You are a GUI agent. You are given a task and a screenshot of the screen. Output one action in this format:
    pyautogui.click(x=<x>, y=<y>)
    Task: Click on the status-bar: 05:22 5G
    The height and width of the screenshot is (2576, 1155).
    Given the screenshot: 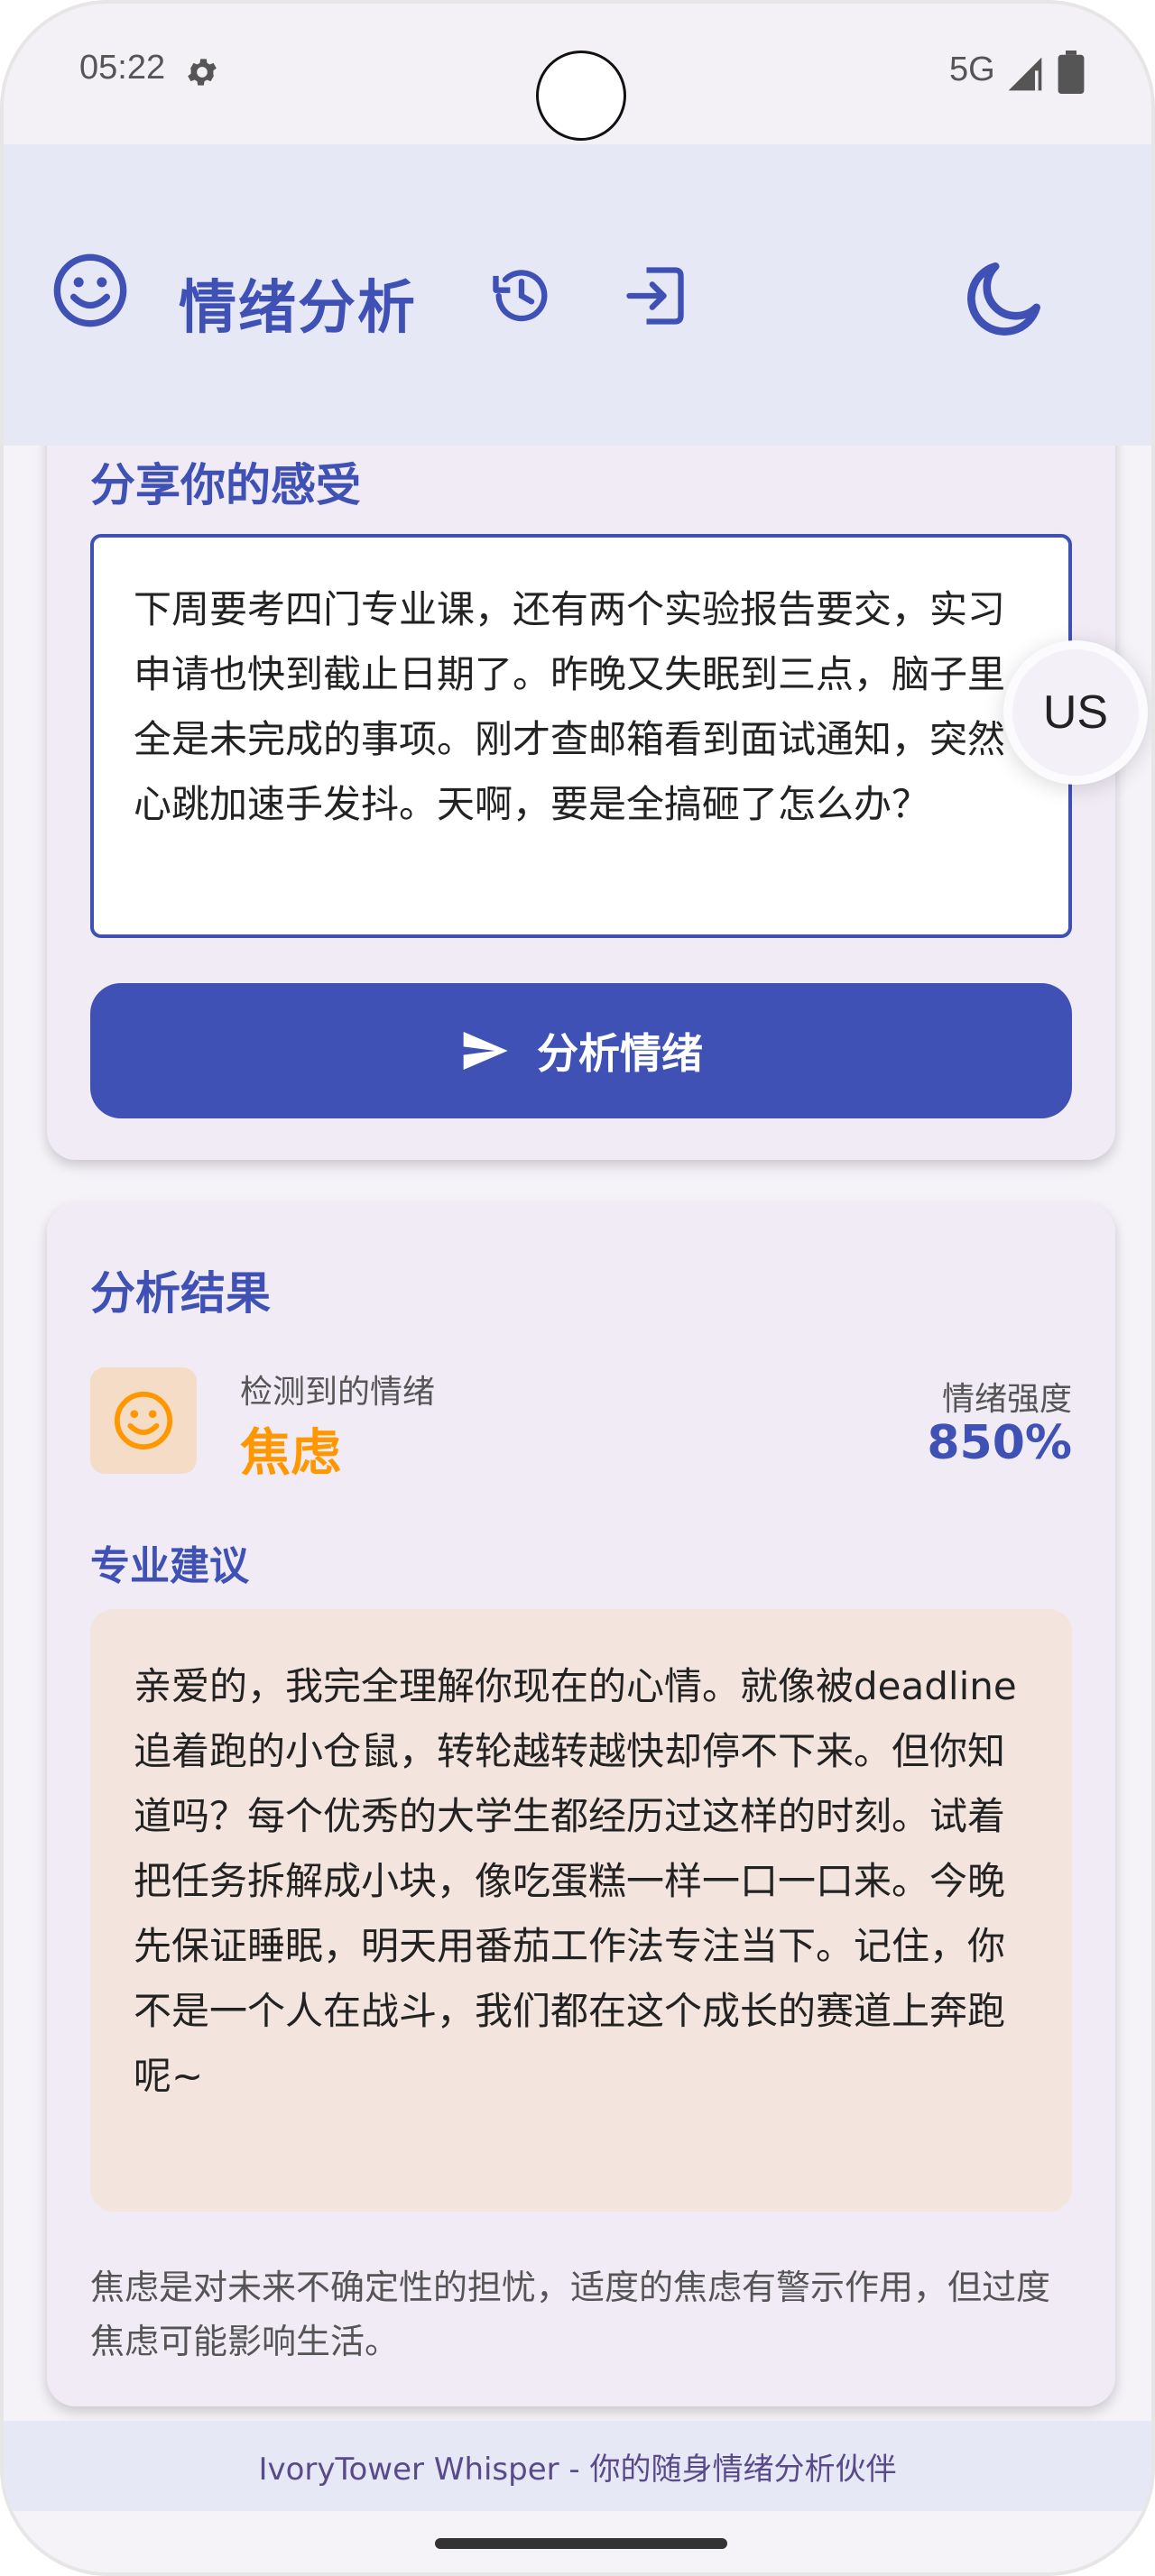 What is the action you would take?
    pyautogui.click(x=577, y=74)
    